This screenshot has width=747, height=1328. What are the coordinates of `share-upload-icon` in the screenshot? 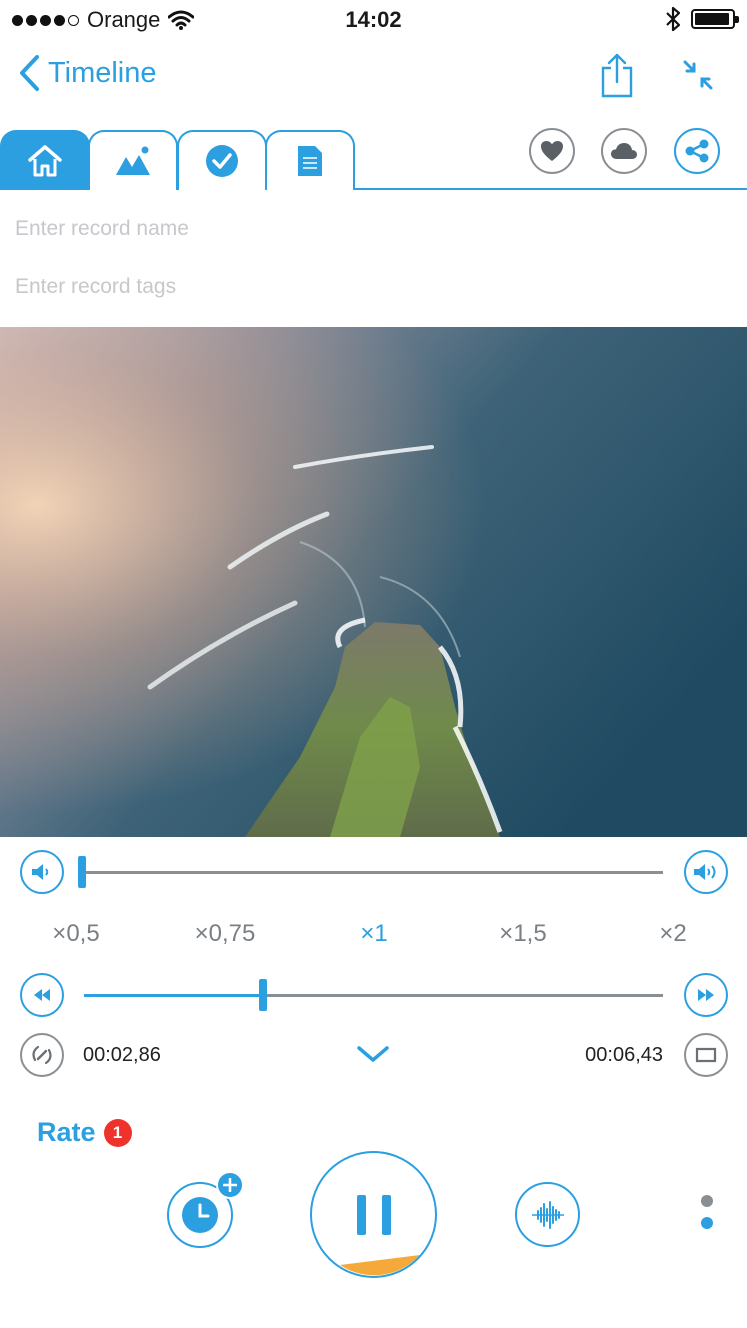 It's located at (617, 75).